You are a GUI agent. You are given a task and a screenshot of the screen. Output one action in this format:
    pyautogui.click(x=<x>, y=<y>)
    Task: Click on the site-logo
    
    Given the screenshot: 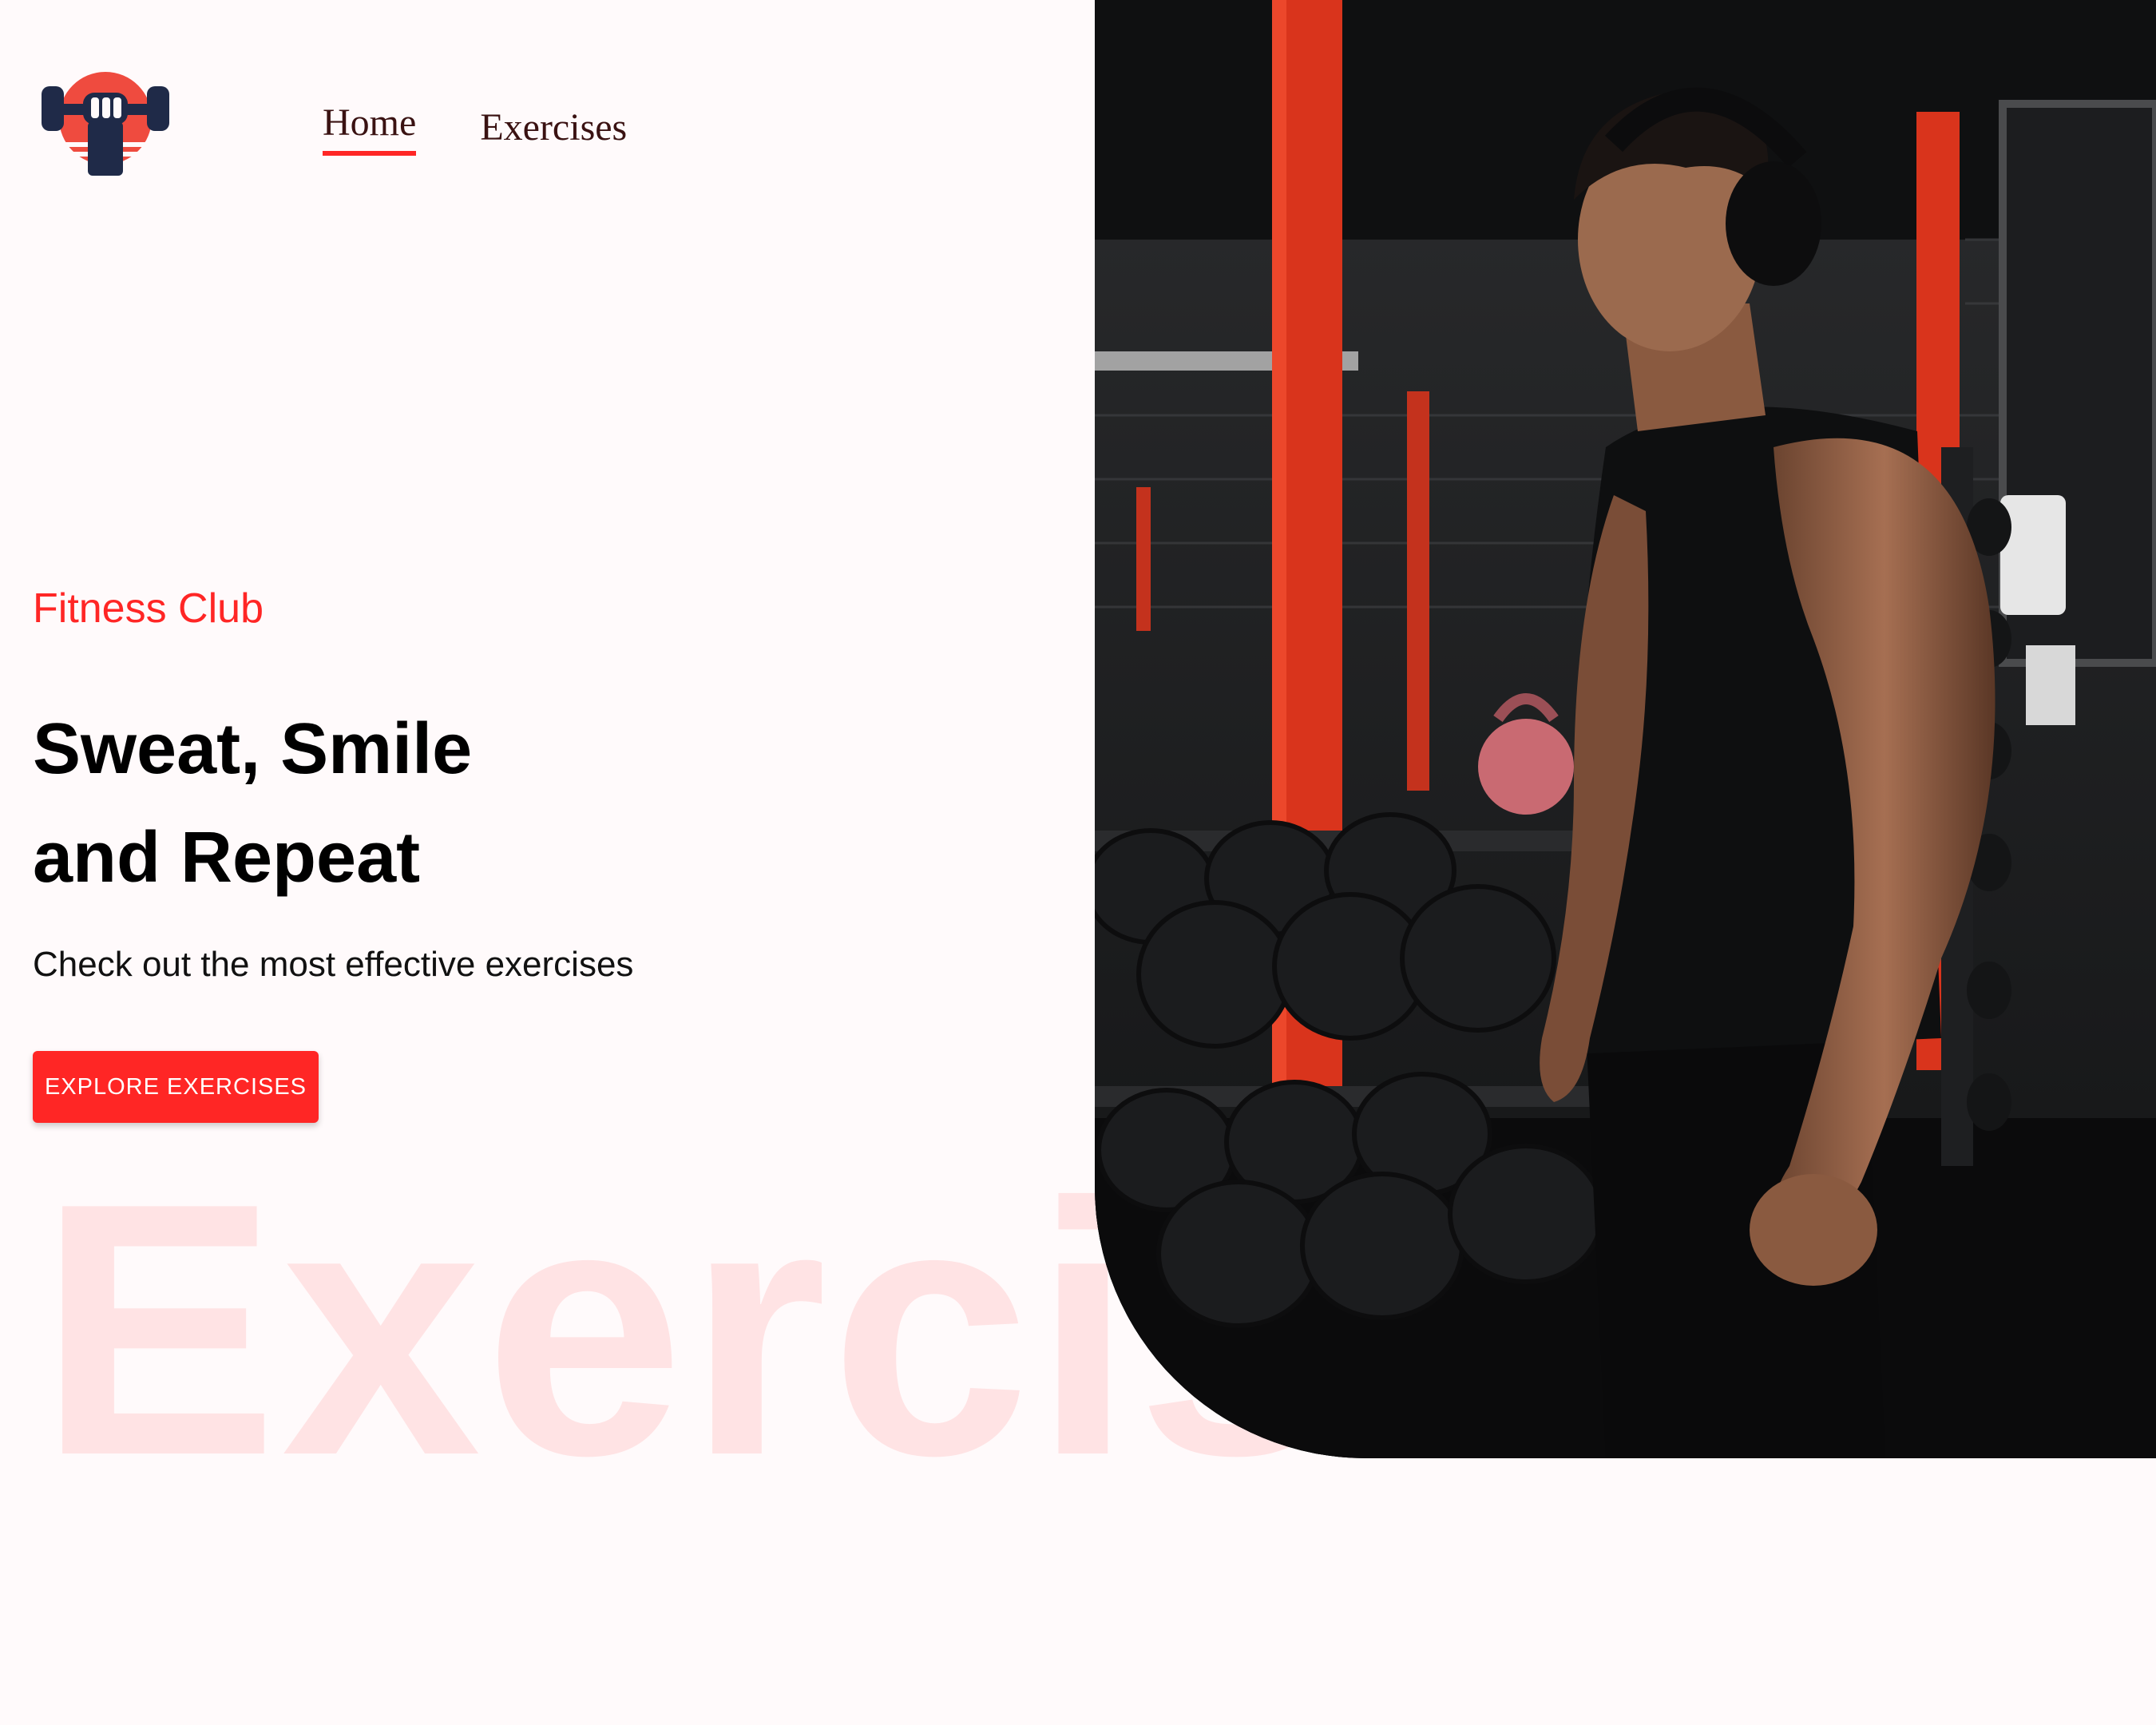 What is the action you would take?
    pyautogui.click(x=105, y=125)
    